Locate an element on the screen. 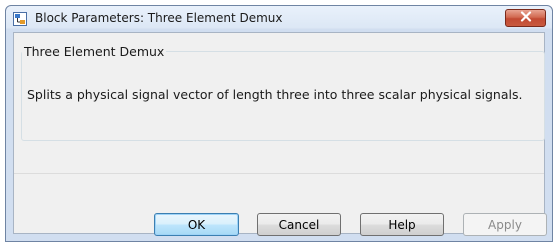  close-button is located at coordinates (525, 18).